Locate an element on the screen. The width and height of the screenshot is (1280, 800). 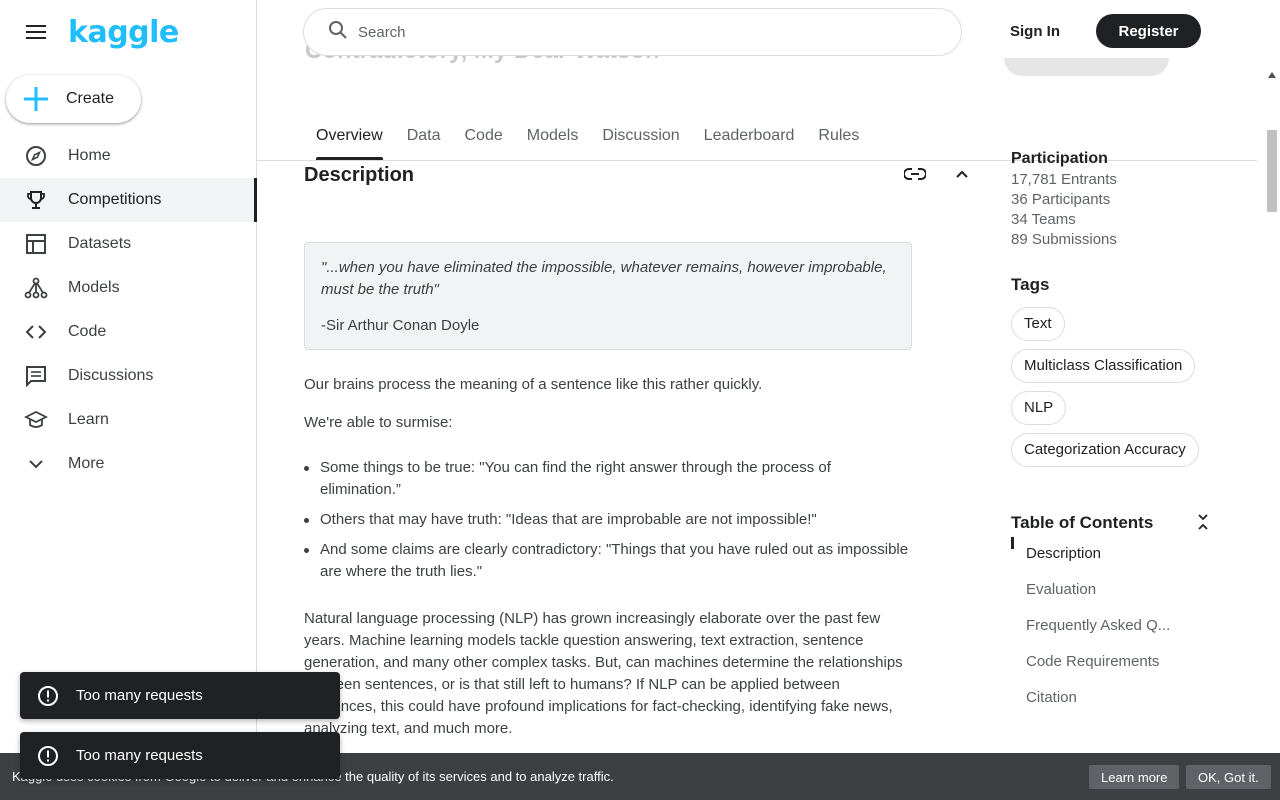
entrants-stat: 17,781 Entrants is located at coordinates (1064, 179).